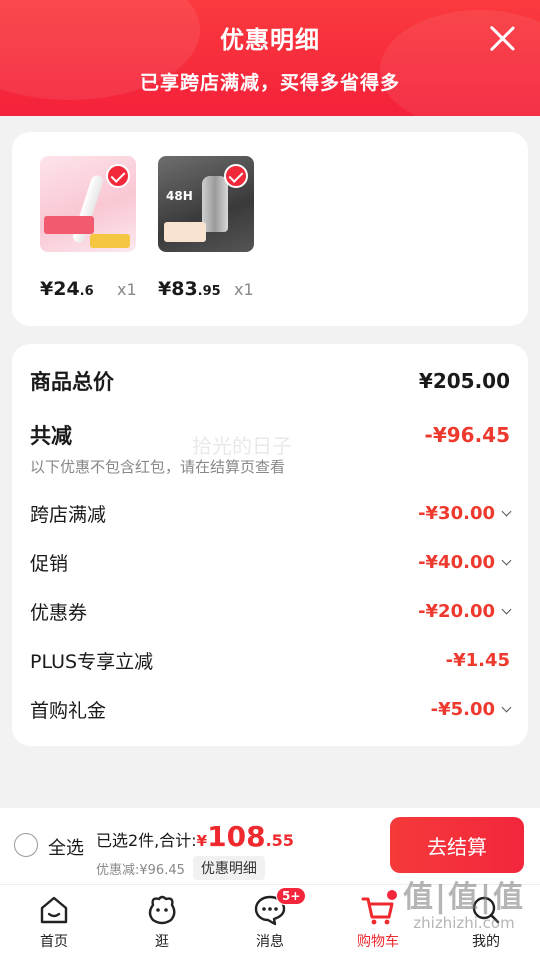 Image resolution: width=540 pixels, height=957 pixels. What do you see at coordinates (270, 921) in the screenshot?
I see `tab-messages: 5+ 消息` at bounding box center [270, 921].